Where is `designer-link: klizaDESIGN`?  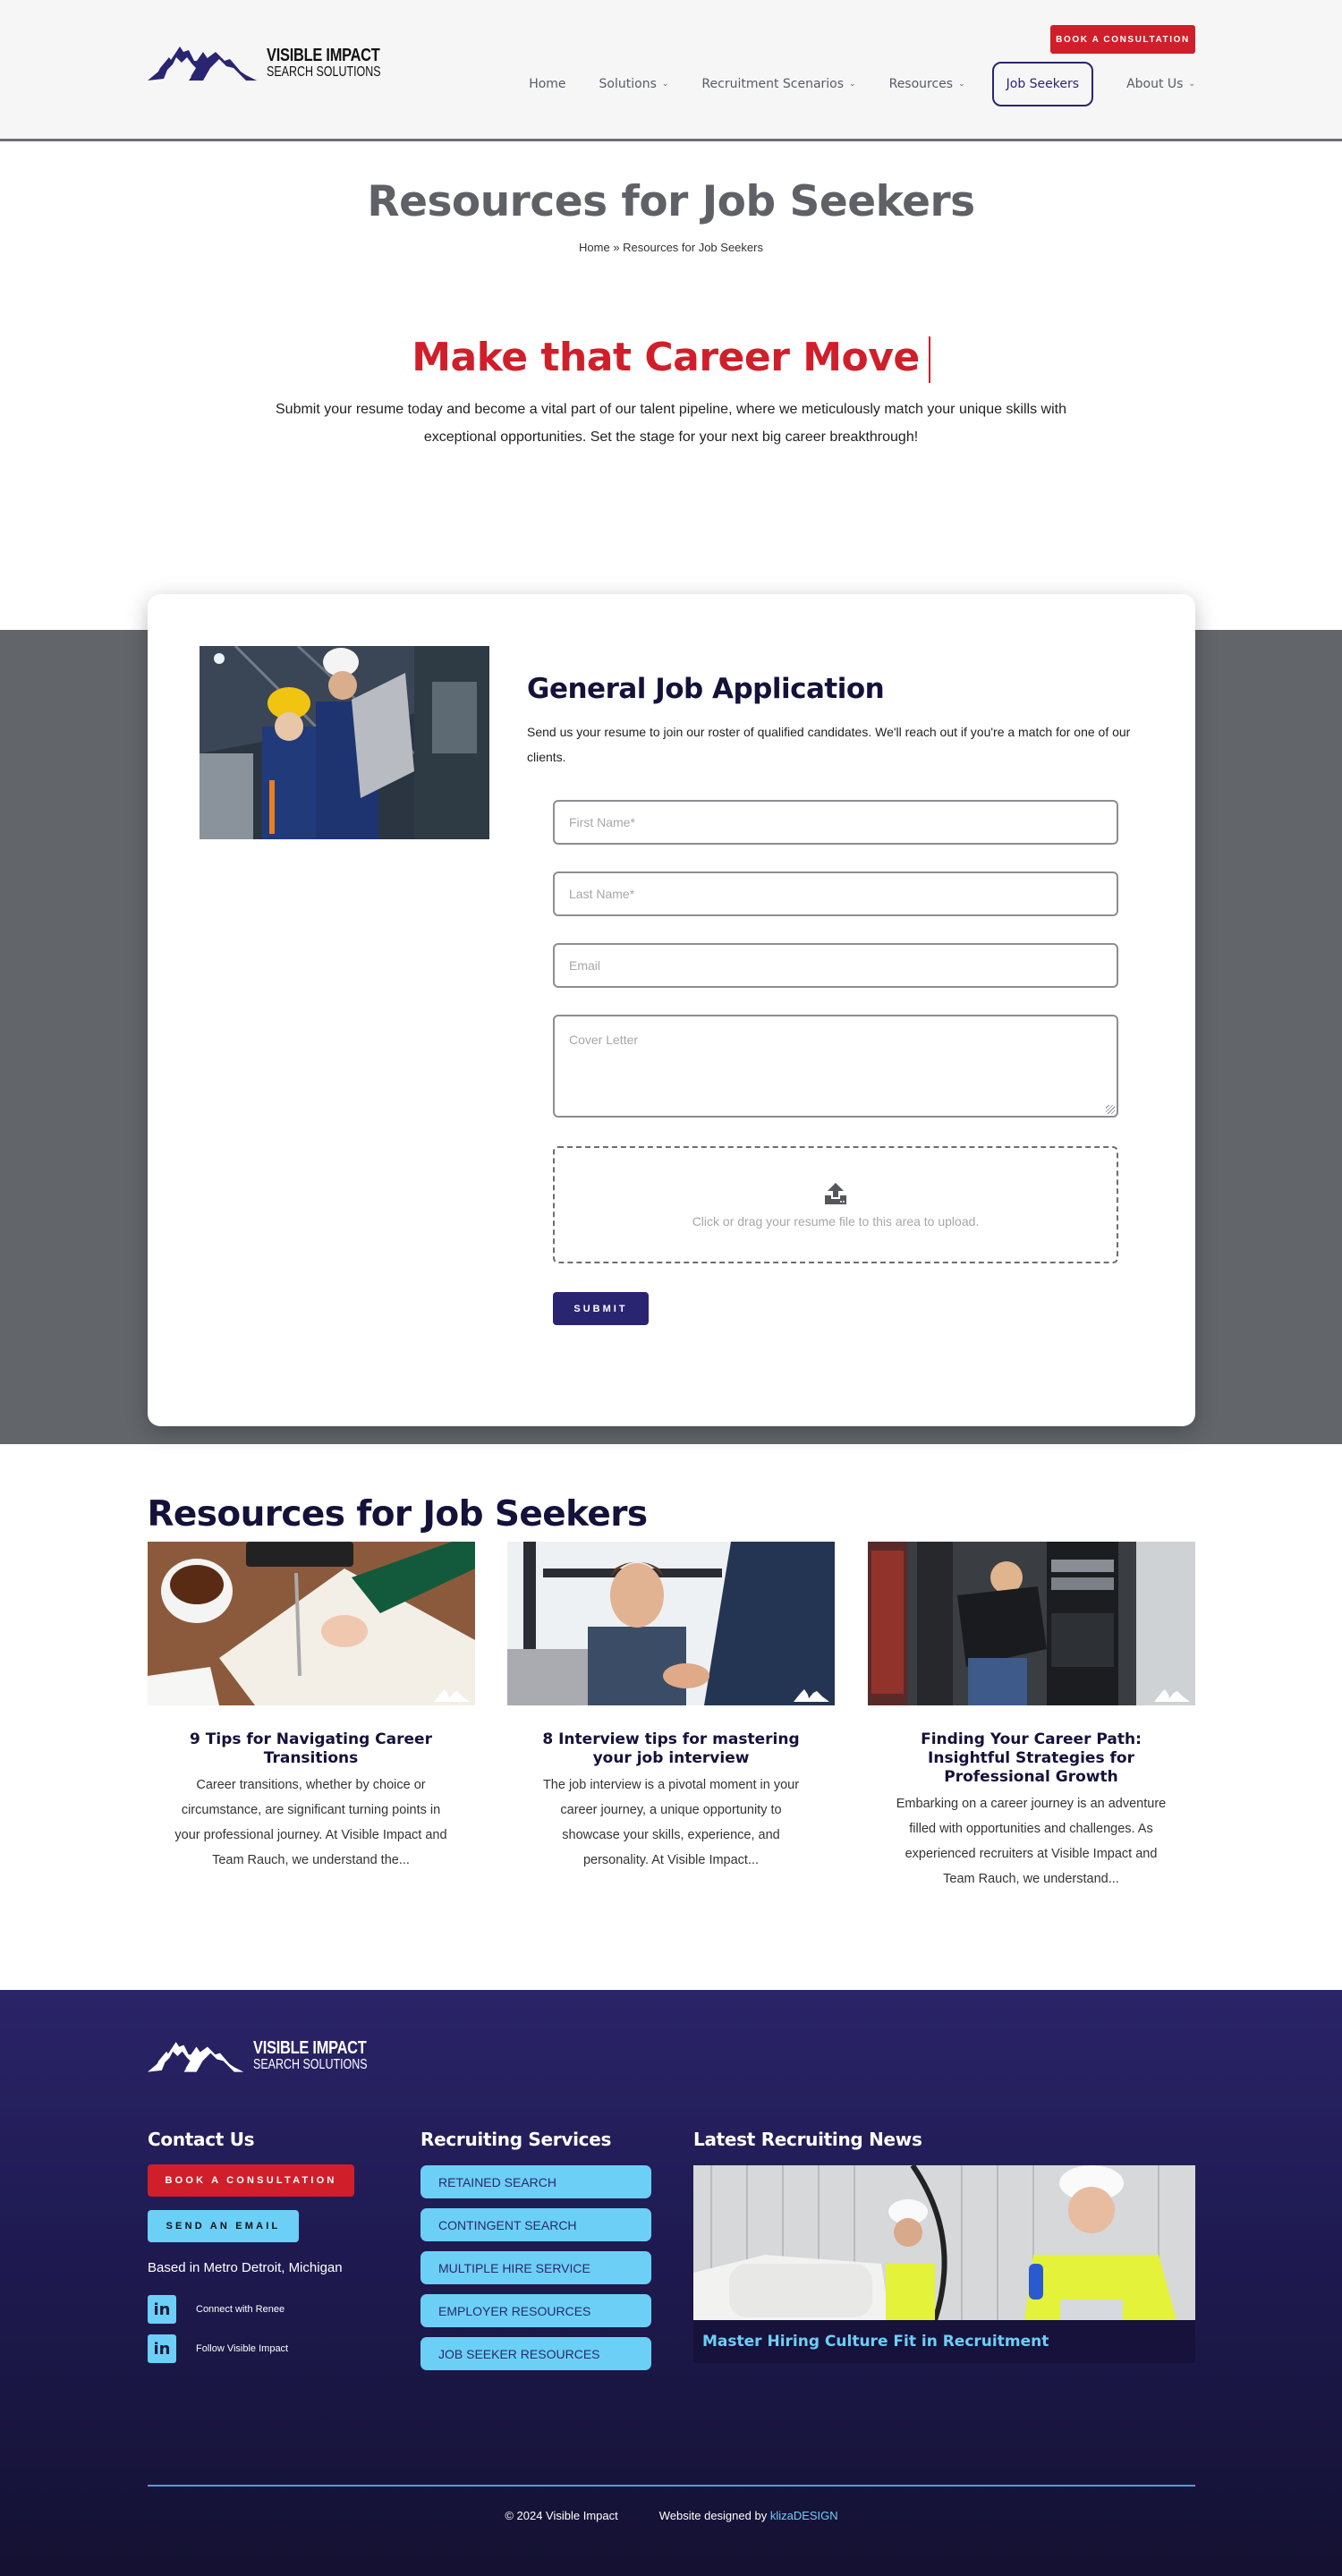
designer-link: klizaDESIGN is located at coordinates (804, 2515).